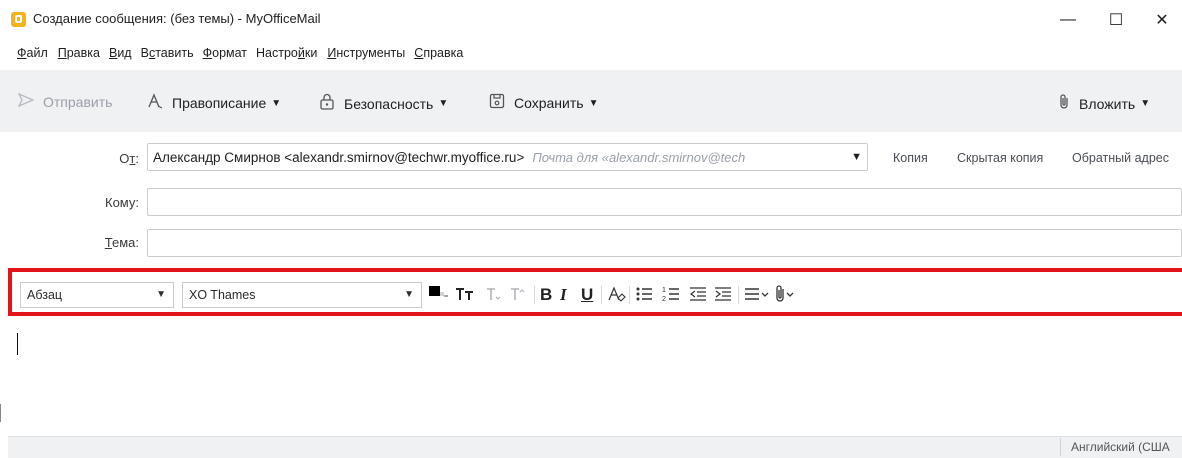  I want to click on indent-icon, so click(723, 297).